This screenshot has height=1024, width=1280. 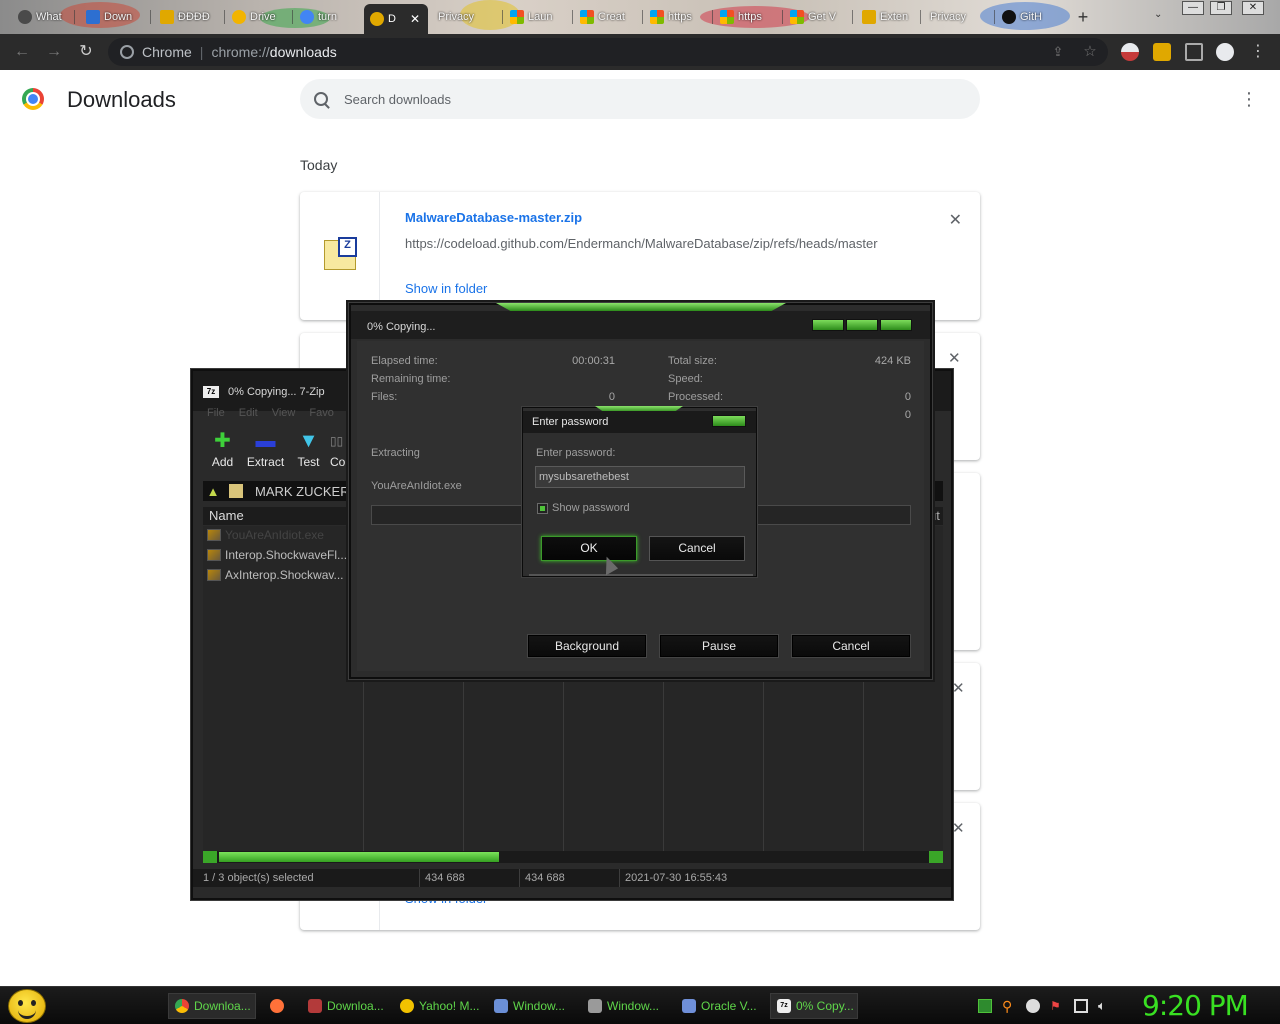 I want to click on show-password-label: Show password, so click(x=591, y=508).